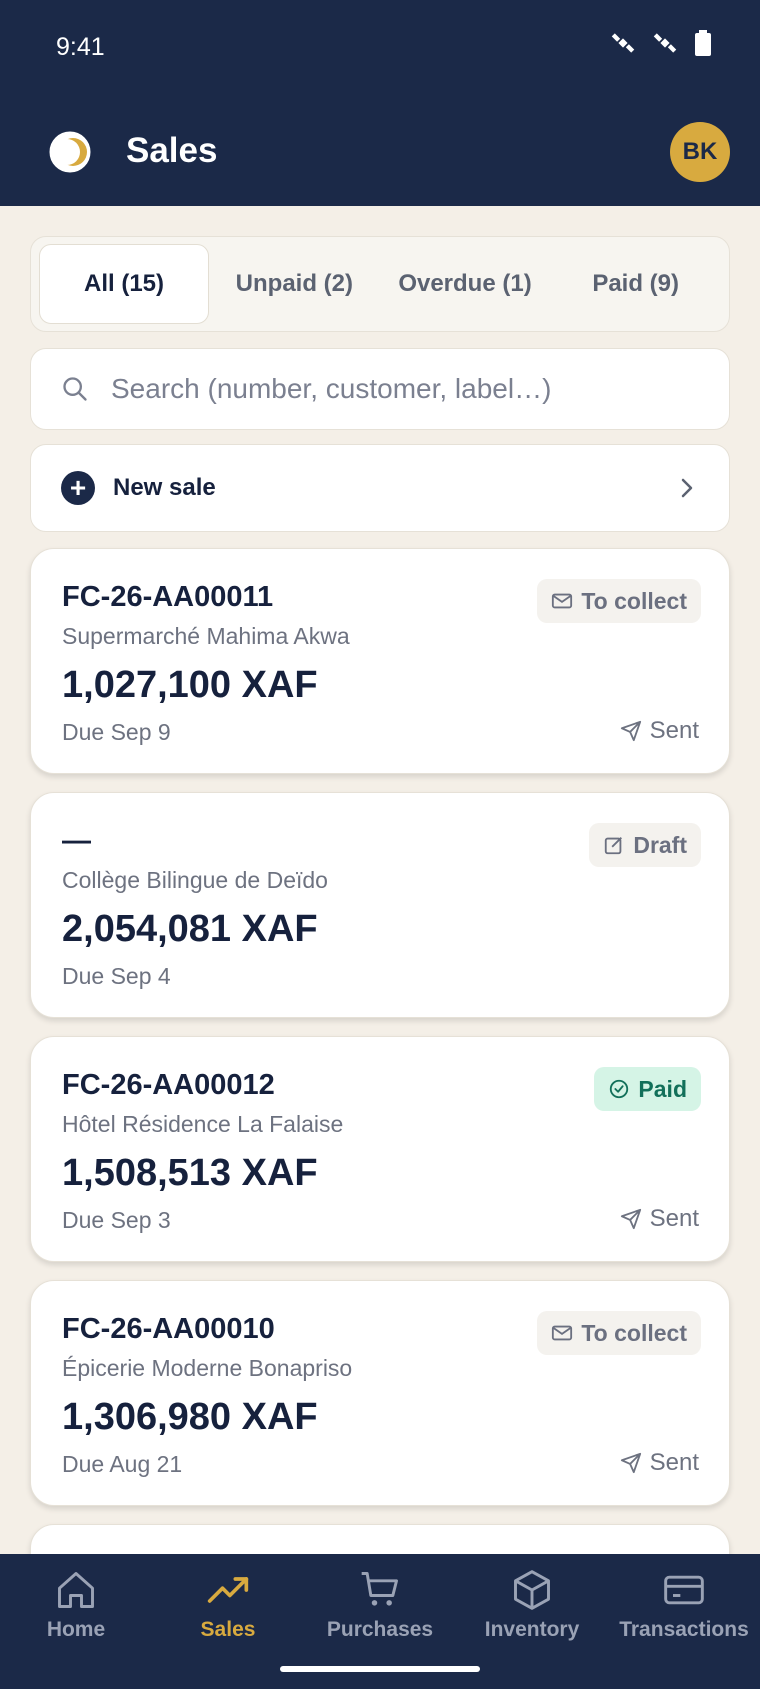  I want to click on trending-up-icon, so click(228, 1590).